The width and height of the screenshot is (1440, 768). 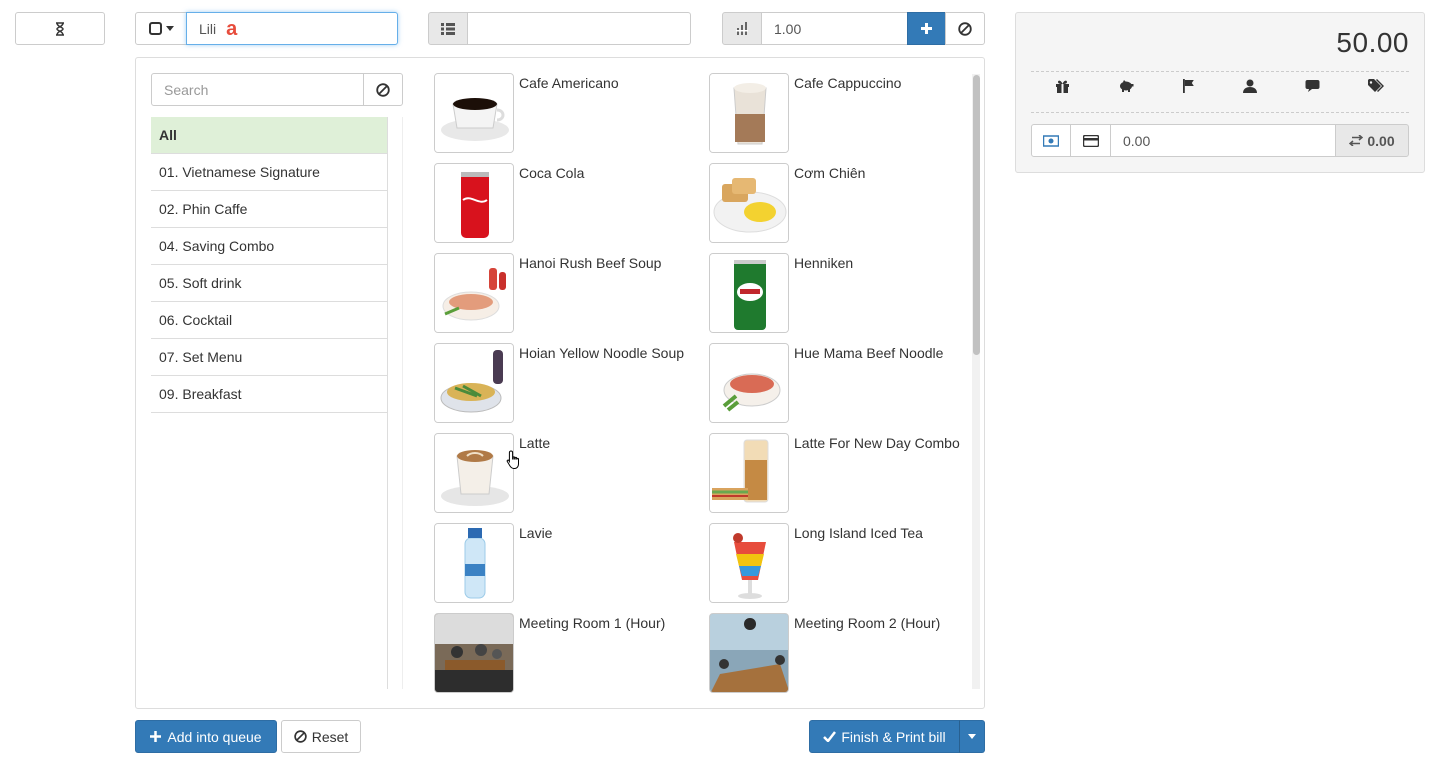 I want to click on product-name: Coca Cola, so click(x=552, y=173).